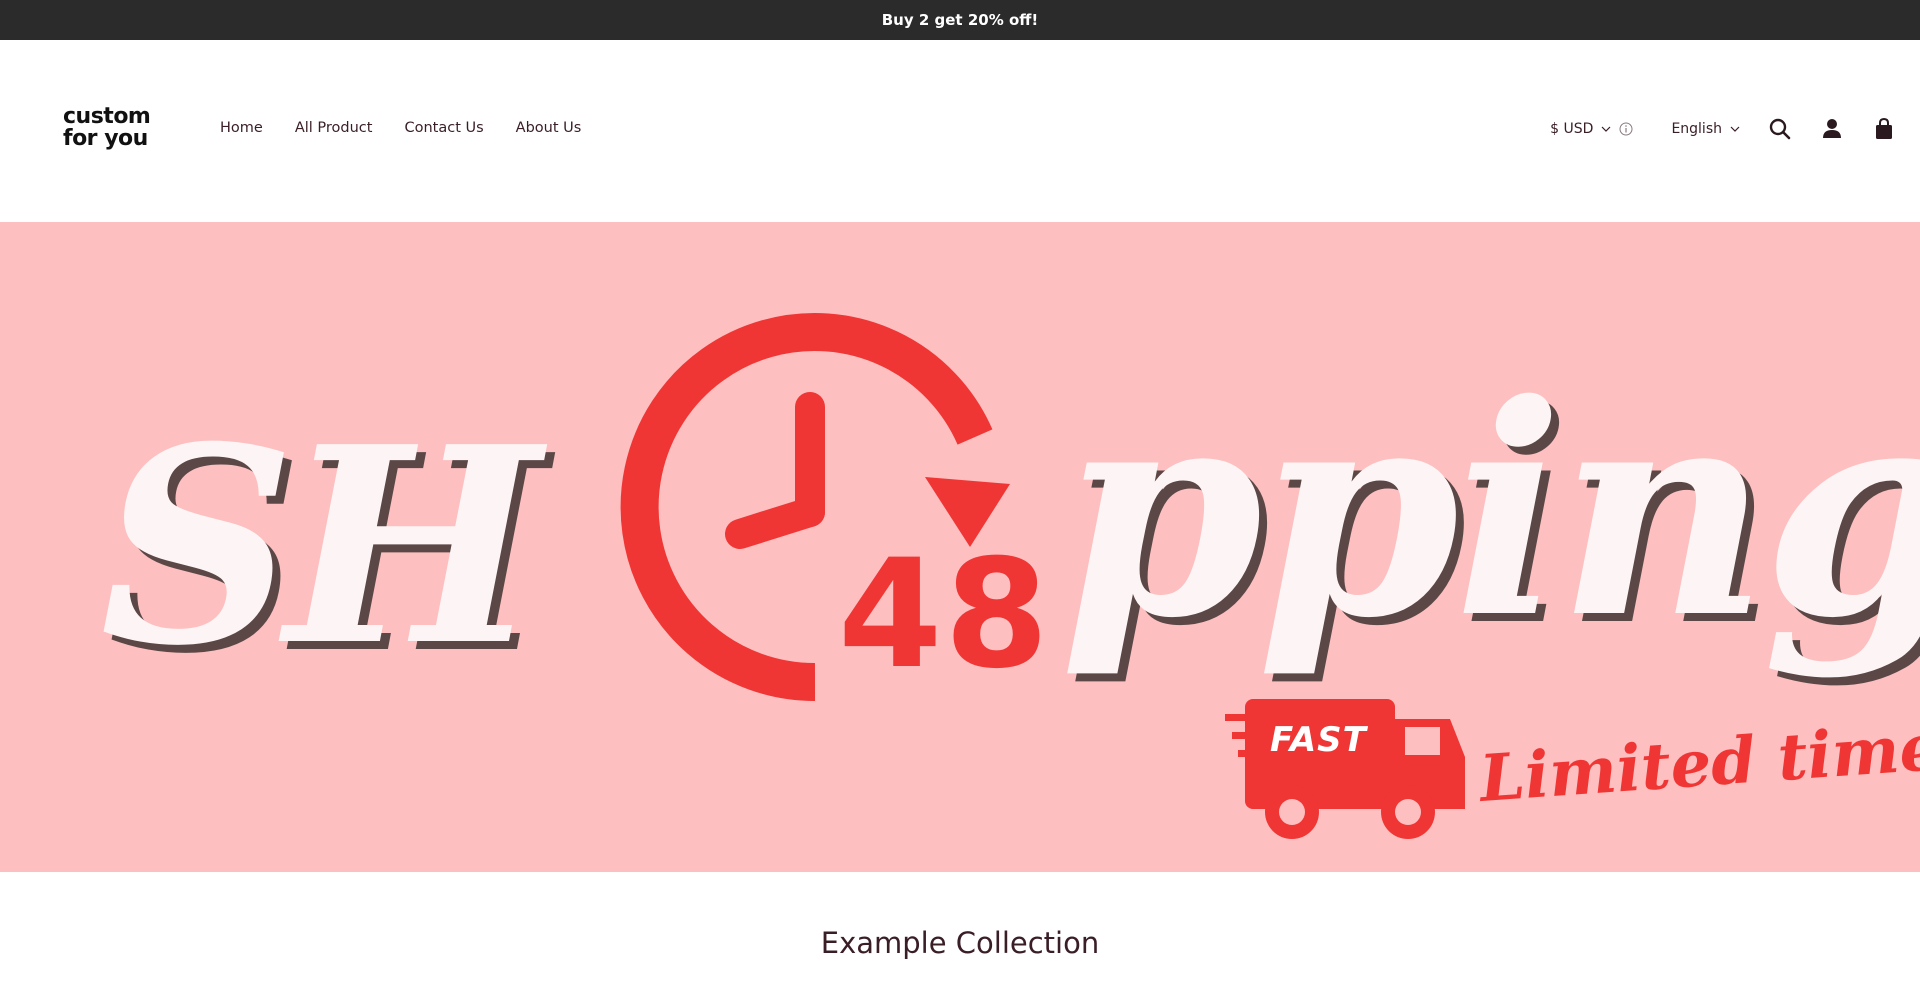 The width and height of the screenshot is (1920, 993). I want to click on announcement-text: Buy 2 get 20% off!, so click(960, 20).